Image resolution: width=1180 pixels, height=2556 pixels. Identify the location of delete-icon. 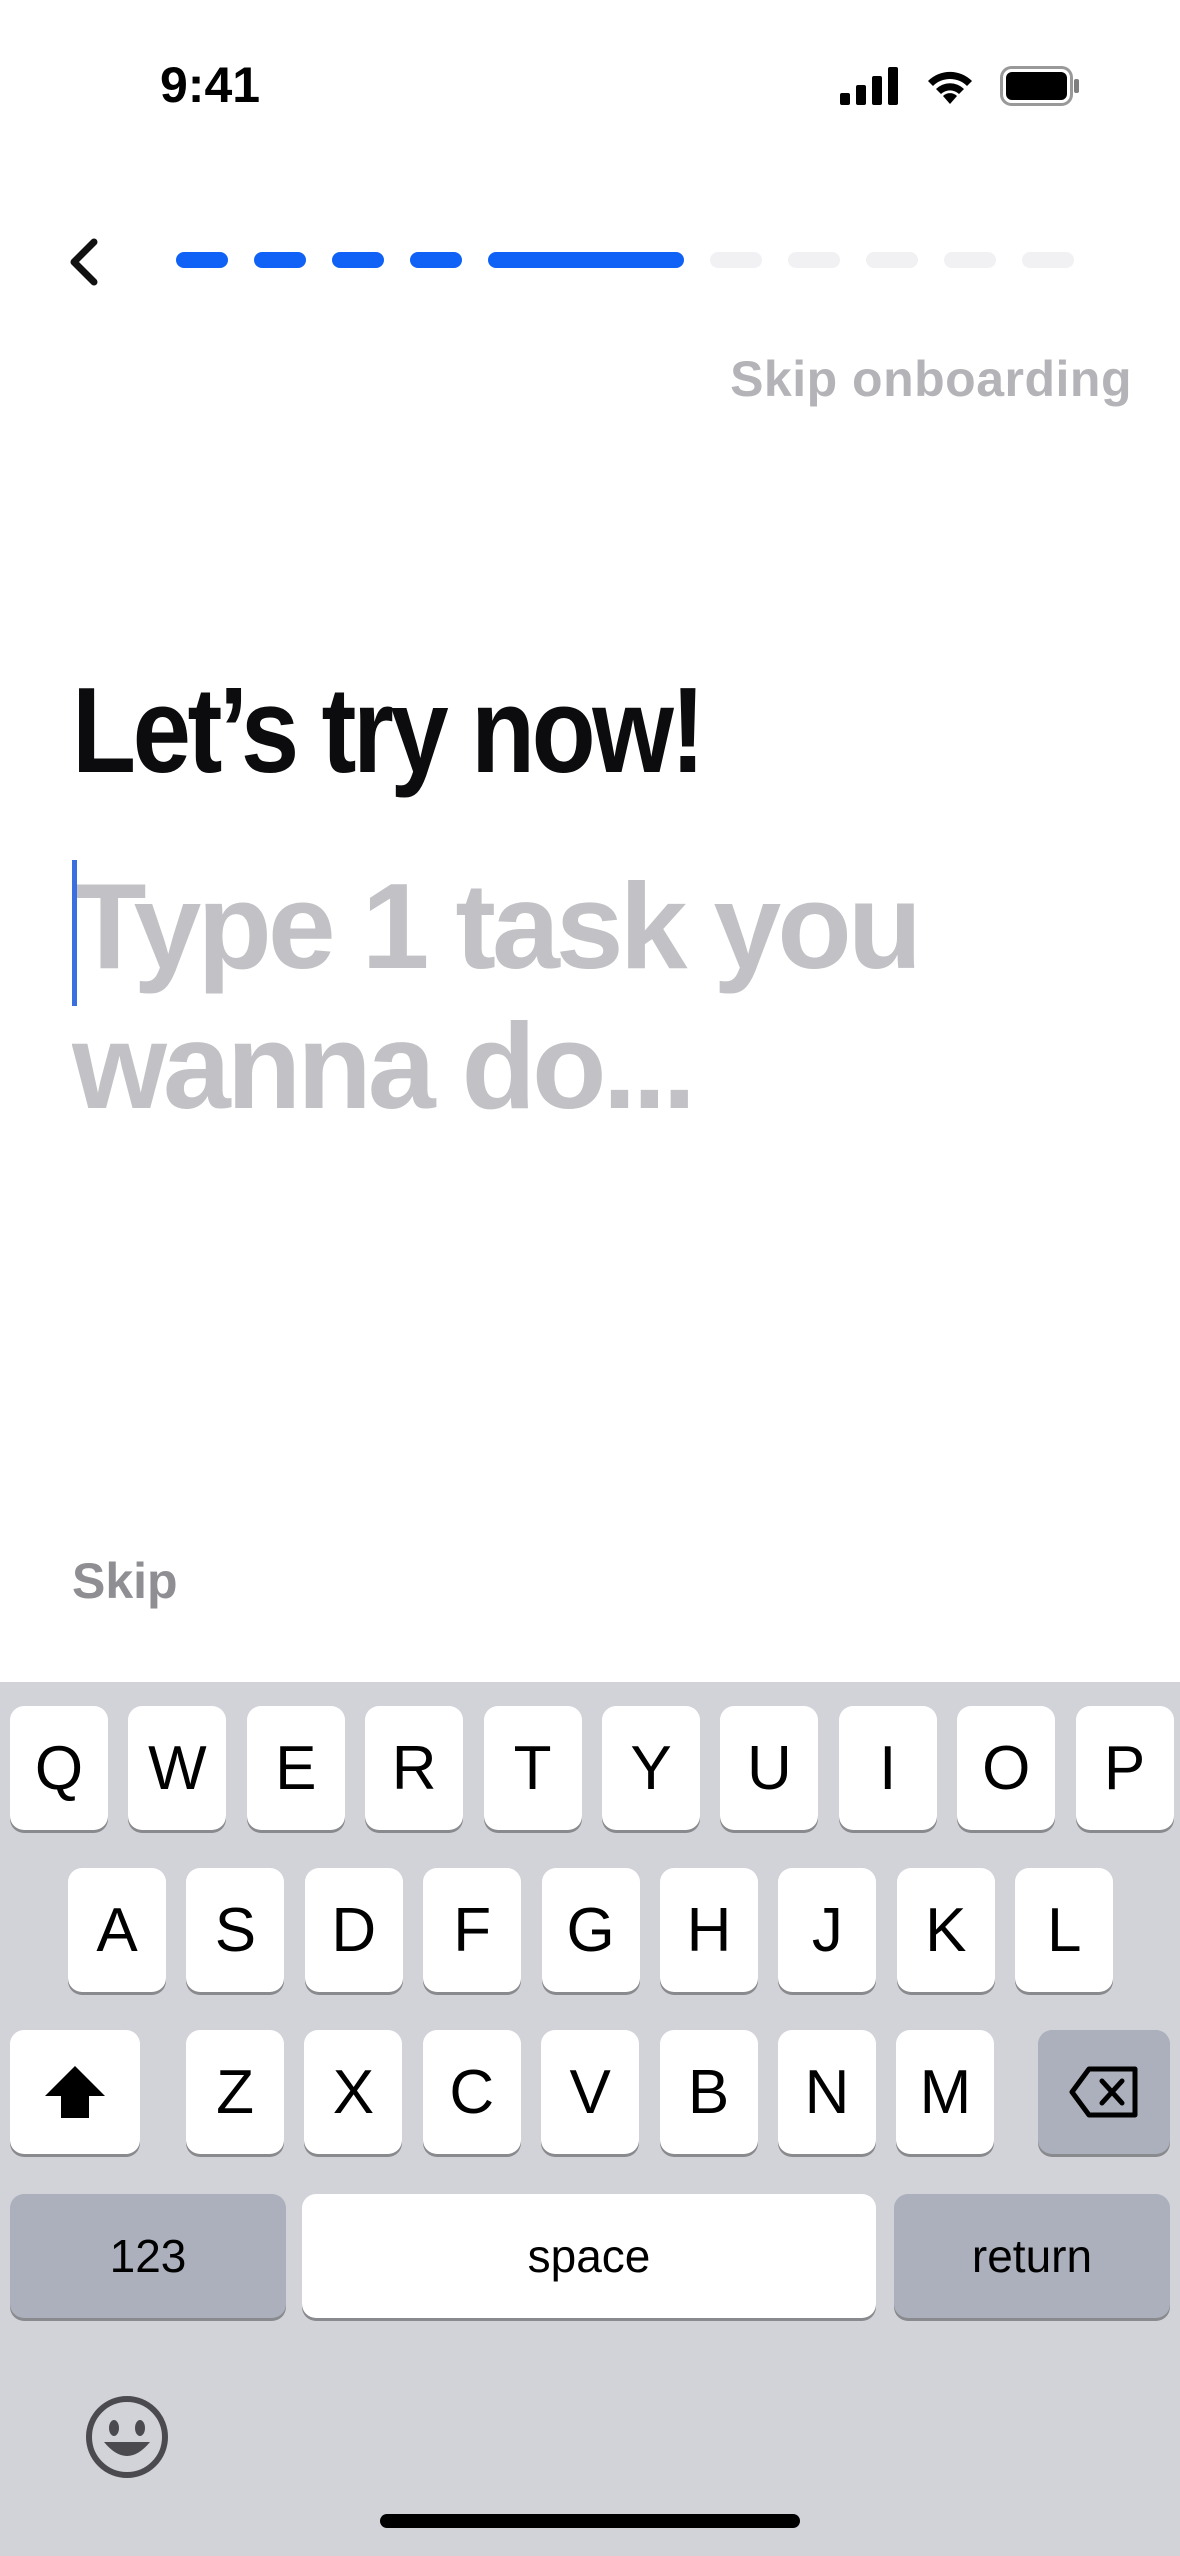
(1103, 2092).